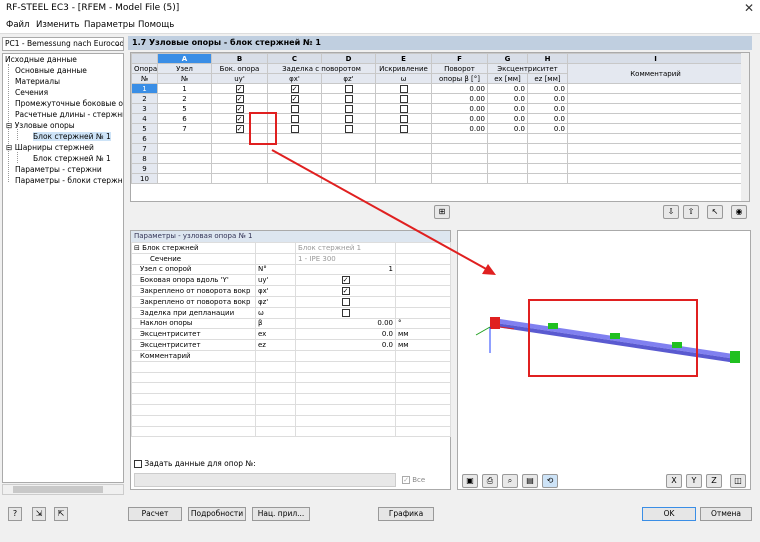  Describe the element at coordinates (403, 58) in the screenshot. I see `col-letter-e: E` at that location.